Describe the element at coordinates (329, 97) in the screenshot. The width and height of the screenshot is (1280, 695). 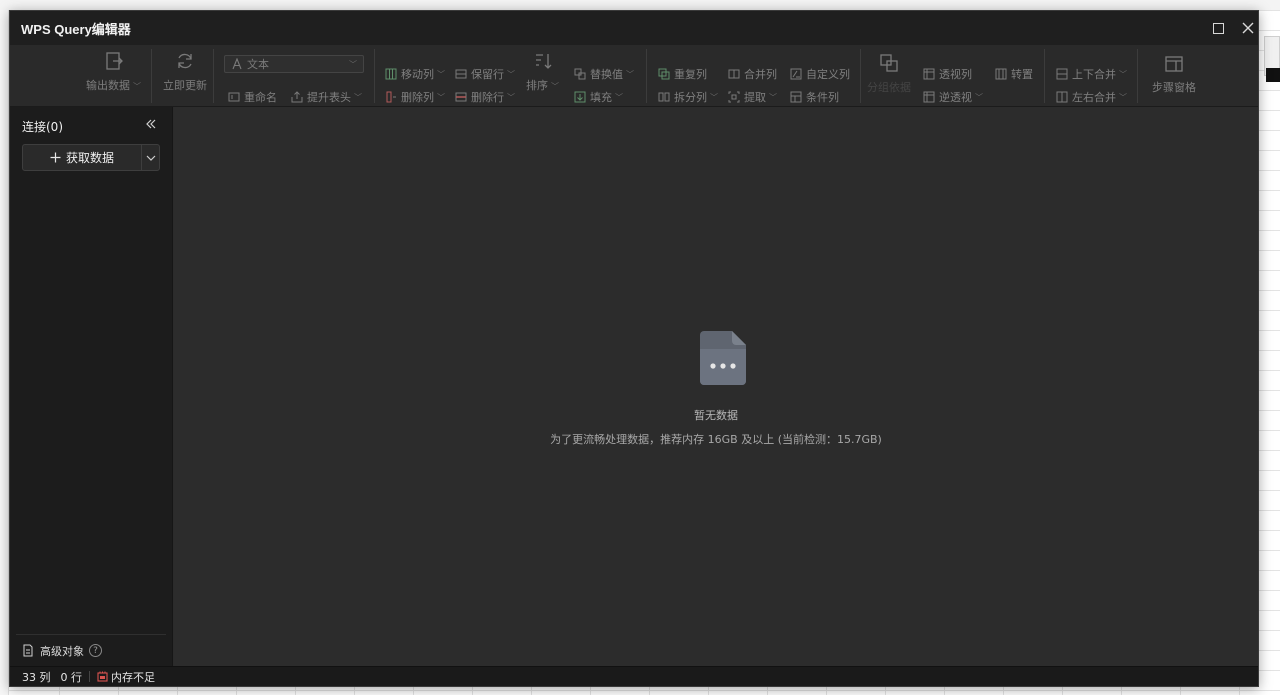
I see `promote-header-label: 提升表头` at that location.